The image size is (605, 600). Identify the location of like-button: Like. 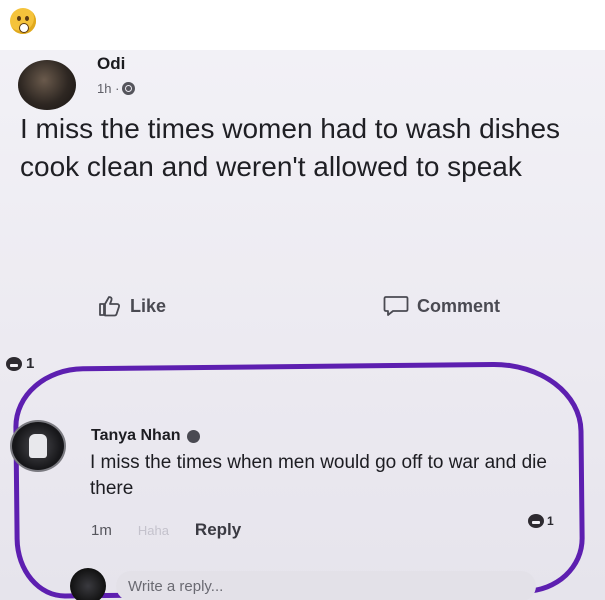
(132, 306).